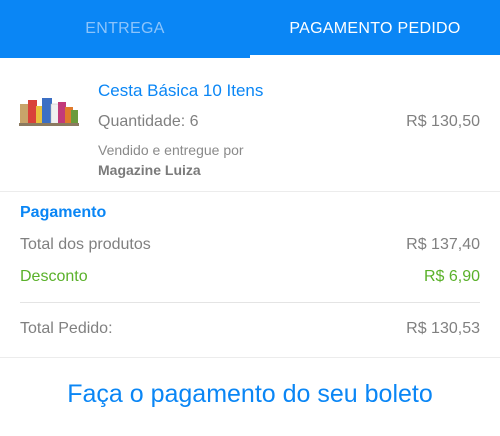  I want to click on tab-pagamento-pedido: PAGAMENTO PEDIDO, so click(375, 29).